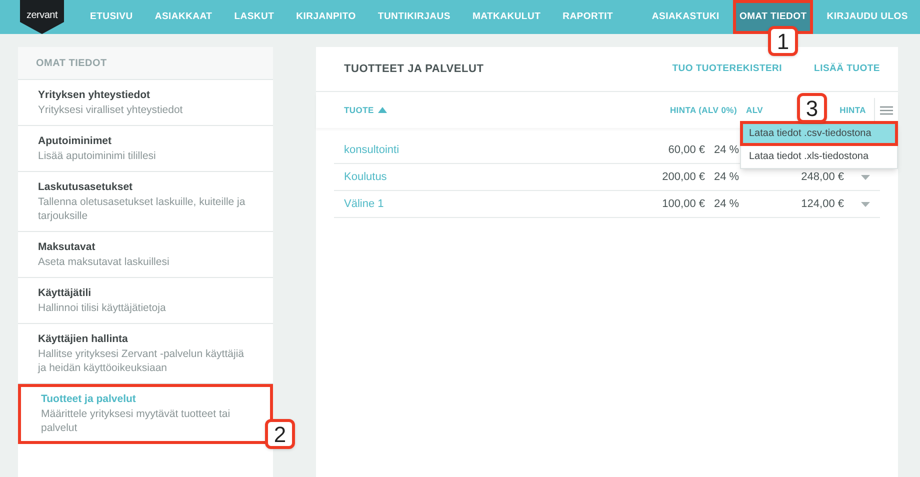 This screenshot has height=477, width=920. Describe the element at coordinates (773, 17) in the screenshot. I see `nav-link: OMAT TIEDOT` at that location.